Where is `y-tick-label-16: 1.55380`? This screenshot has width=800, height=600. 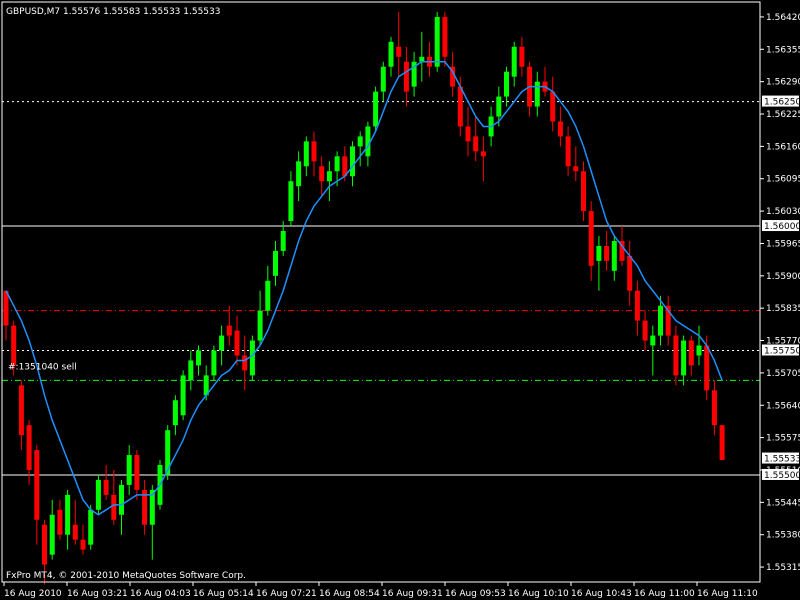 y-tick-label-16: 1.55380 is located at coordinates (783, 536).